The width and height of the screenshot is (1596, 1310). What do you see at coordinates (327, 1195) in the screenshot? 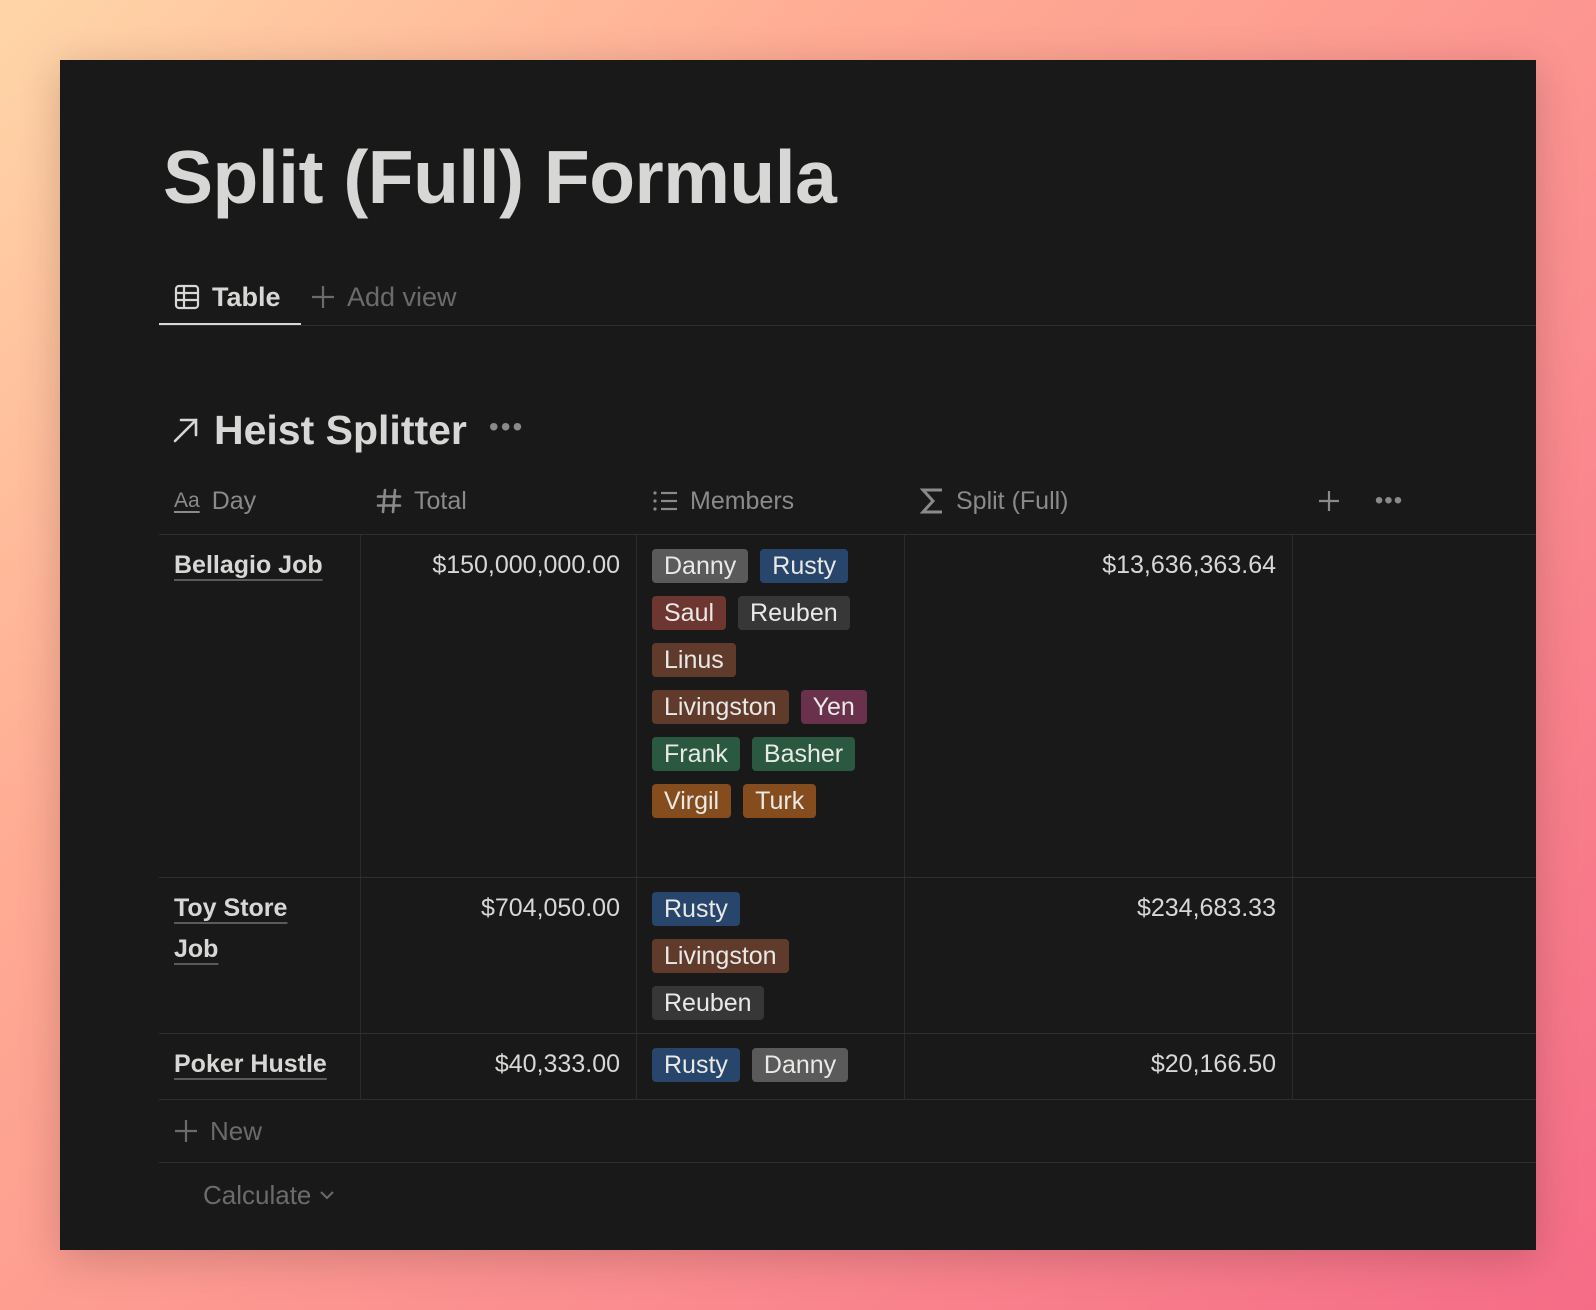
I see `chevron-down-icon` at bounding box center [327, 1195].